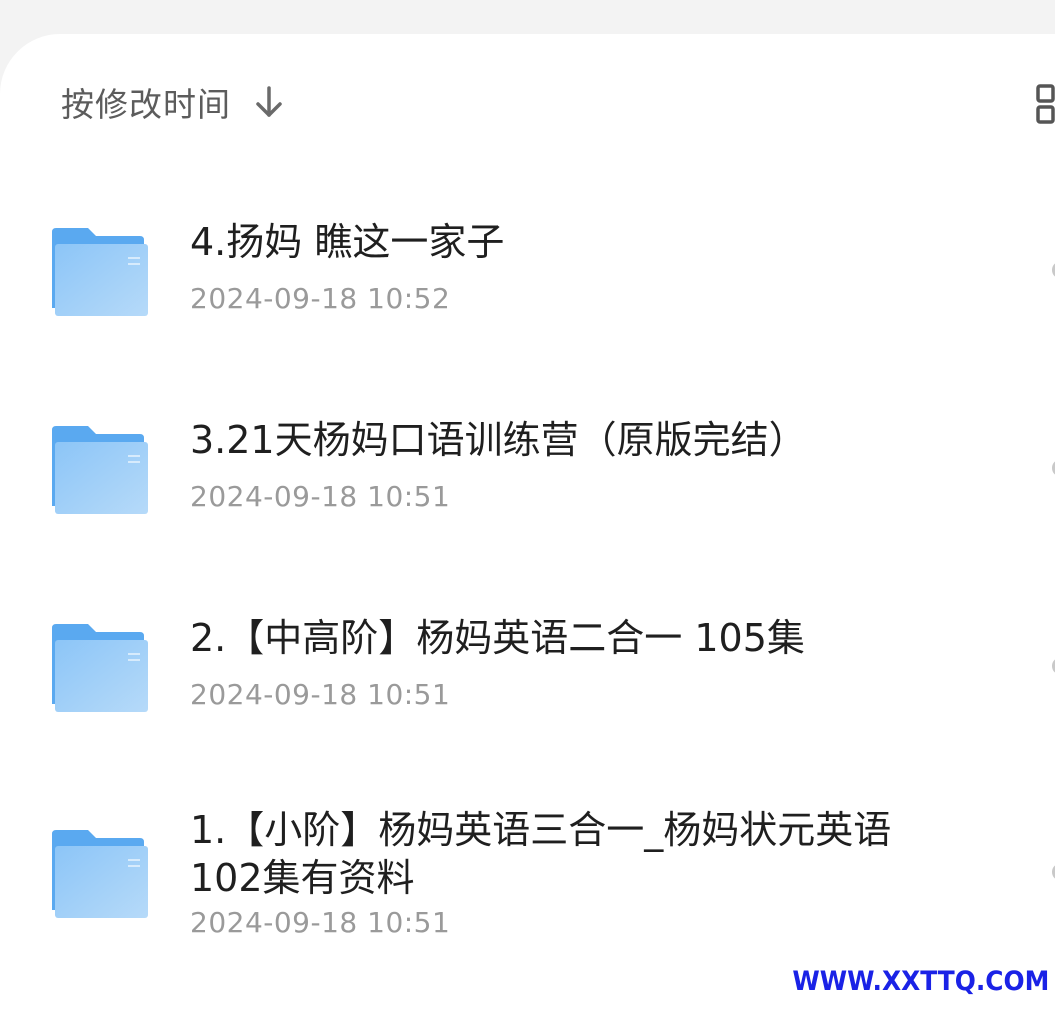 This screenshot has width=1055, height=1034. What do you see at coordinates (560, 242) in the screenshot?
I see `file-name: 4.扬妈 瞧这一家子` at bounding box center [560, 242].